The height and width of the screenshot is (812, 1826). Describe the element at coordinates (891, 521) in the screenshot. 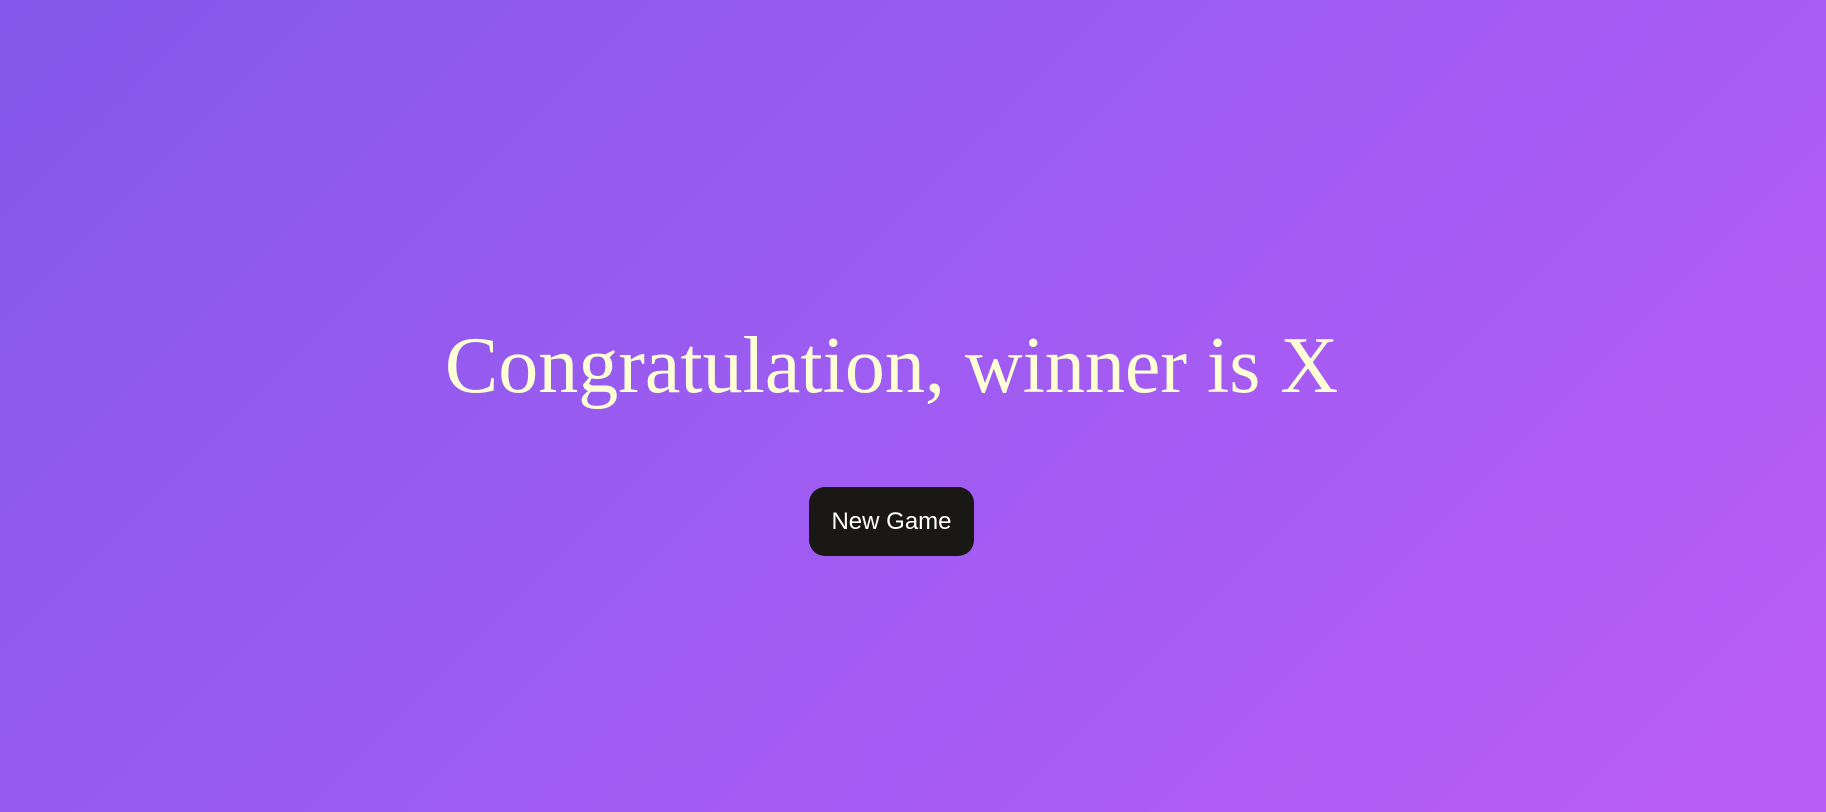

I see `new-game-button: New Game` at that location.